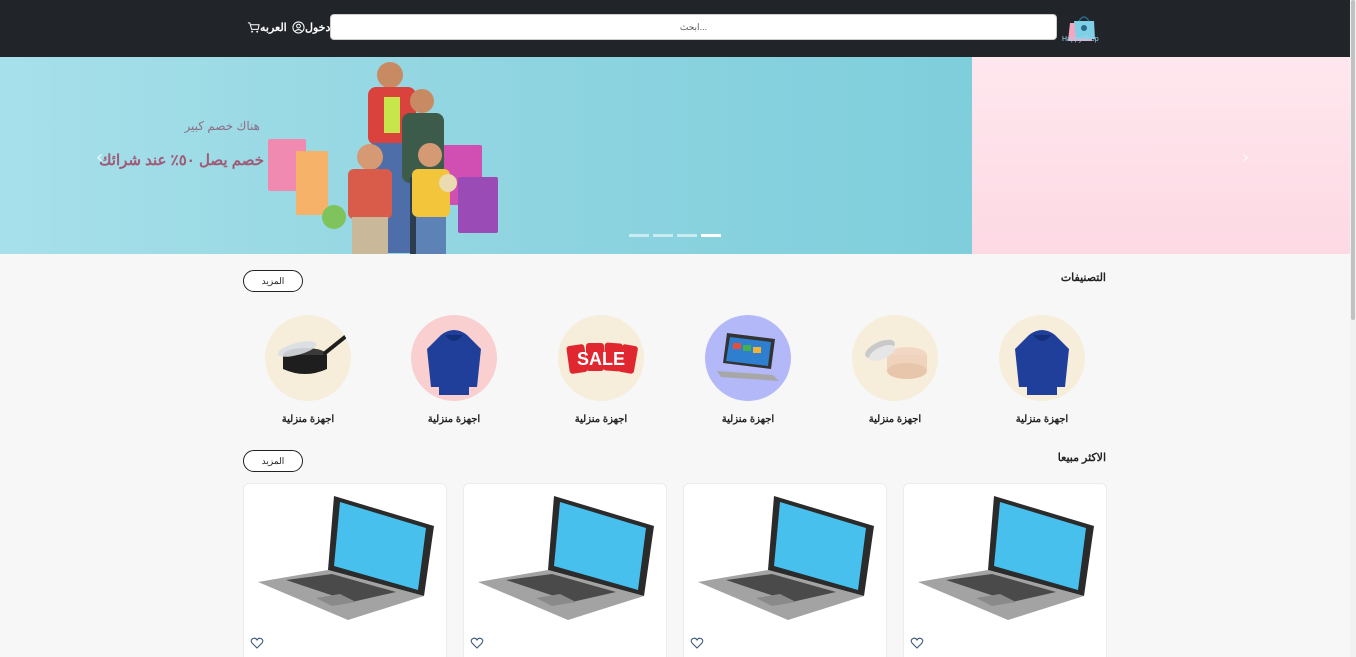 This screenshot has width=1356, height=657. I want to click on best-sellers-title: الاكثر مبيعا, so click(1081, 458).